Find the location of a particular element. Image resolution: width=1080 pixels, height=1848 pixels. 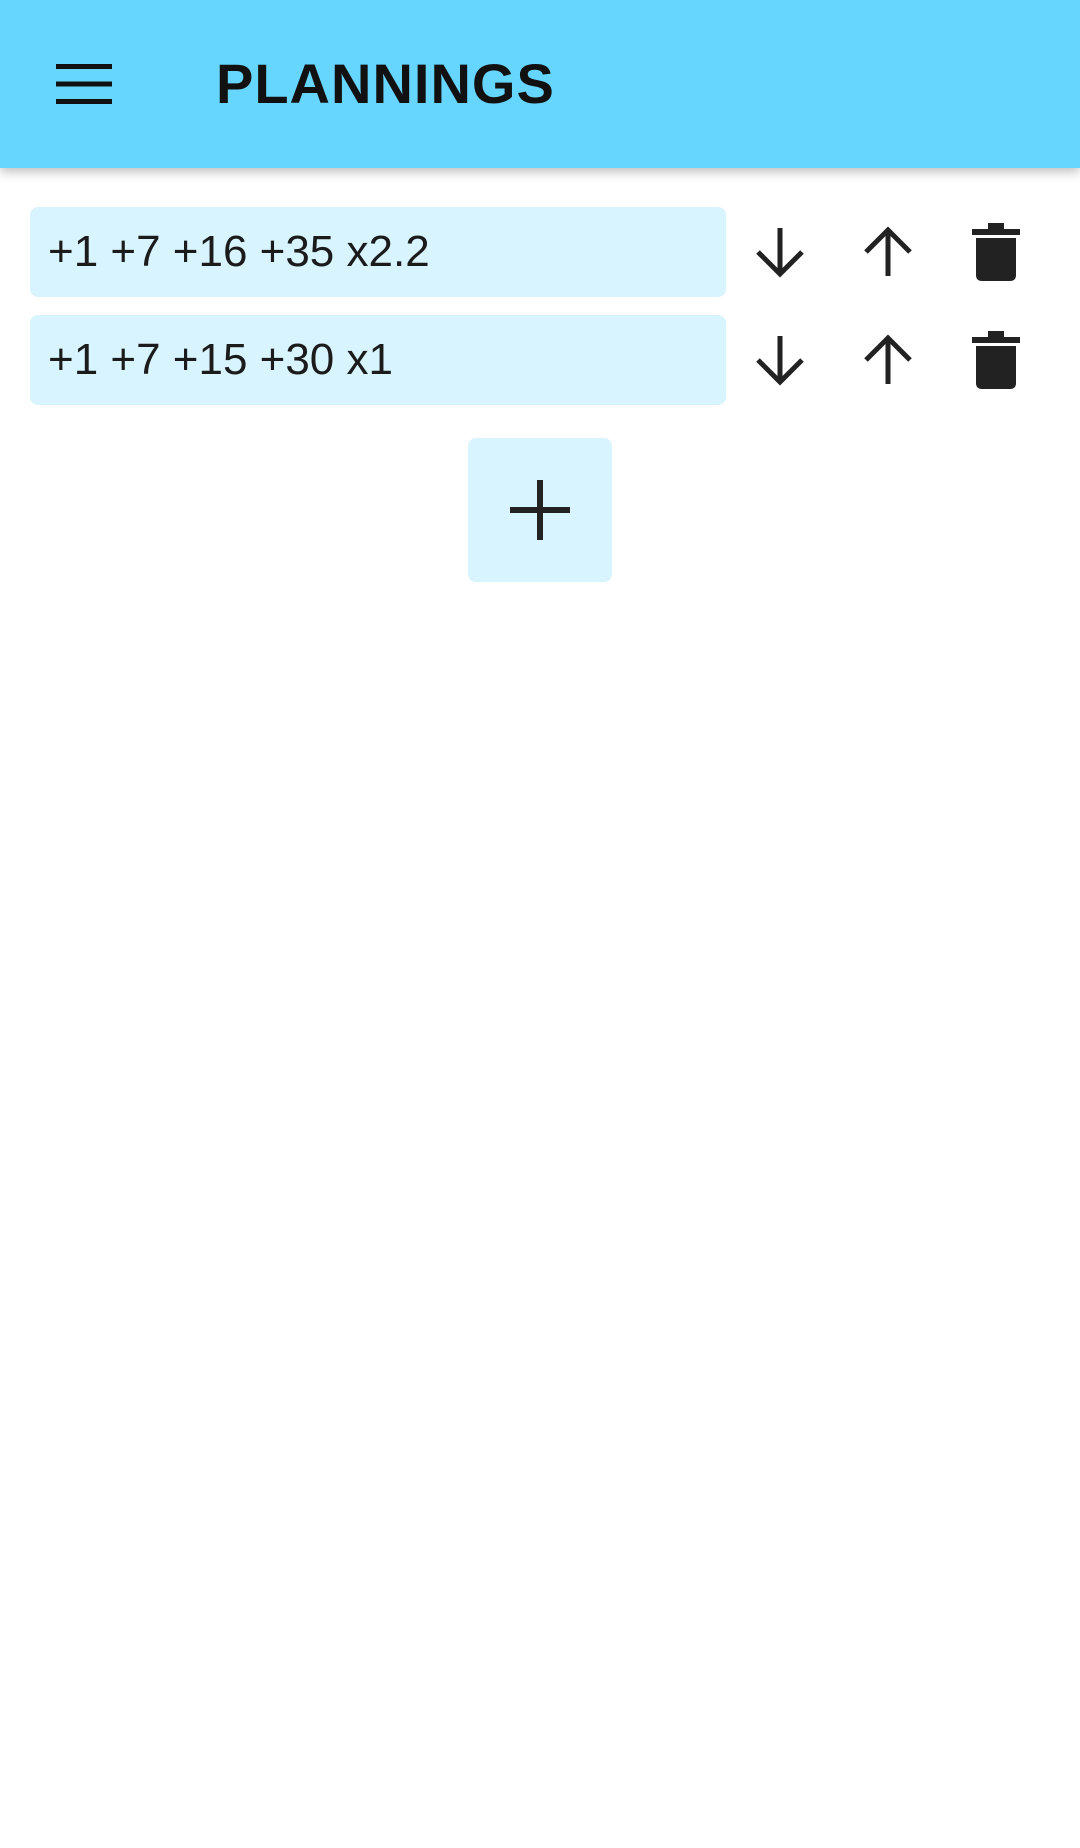

plus-icon is located at coordinates (540, 510).